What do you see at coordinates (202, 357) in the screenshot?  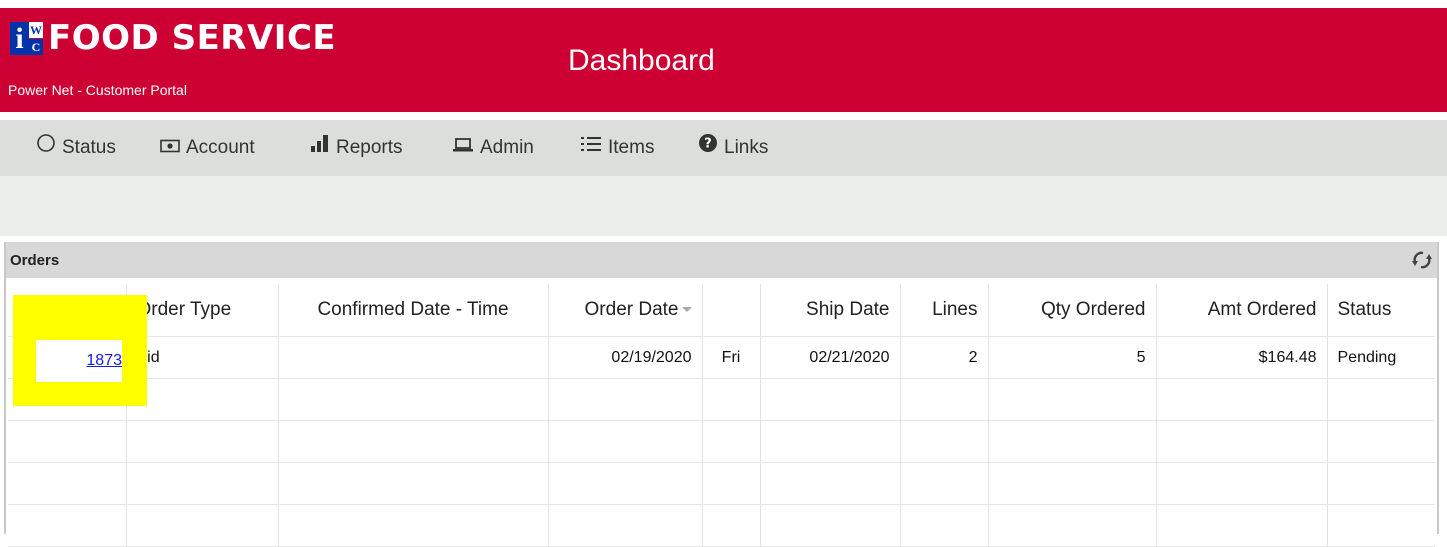 I see `cell-order-type: Bid` at bounding box center [202, 357].